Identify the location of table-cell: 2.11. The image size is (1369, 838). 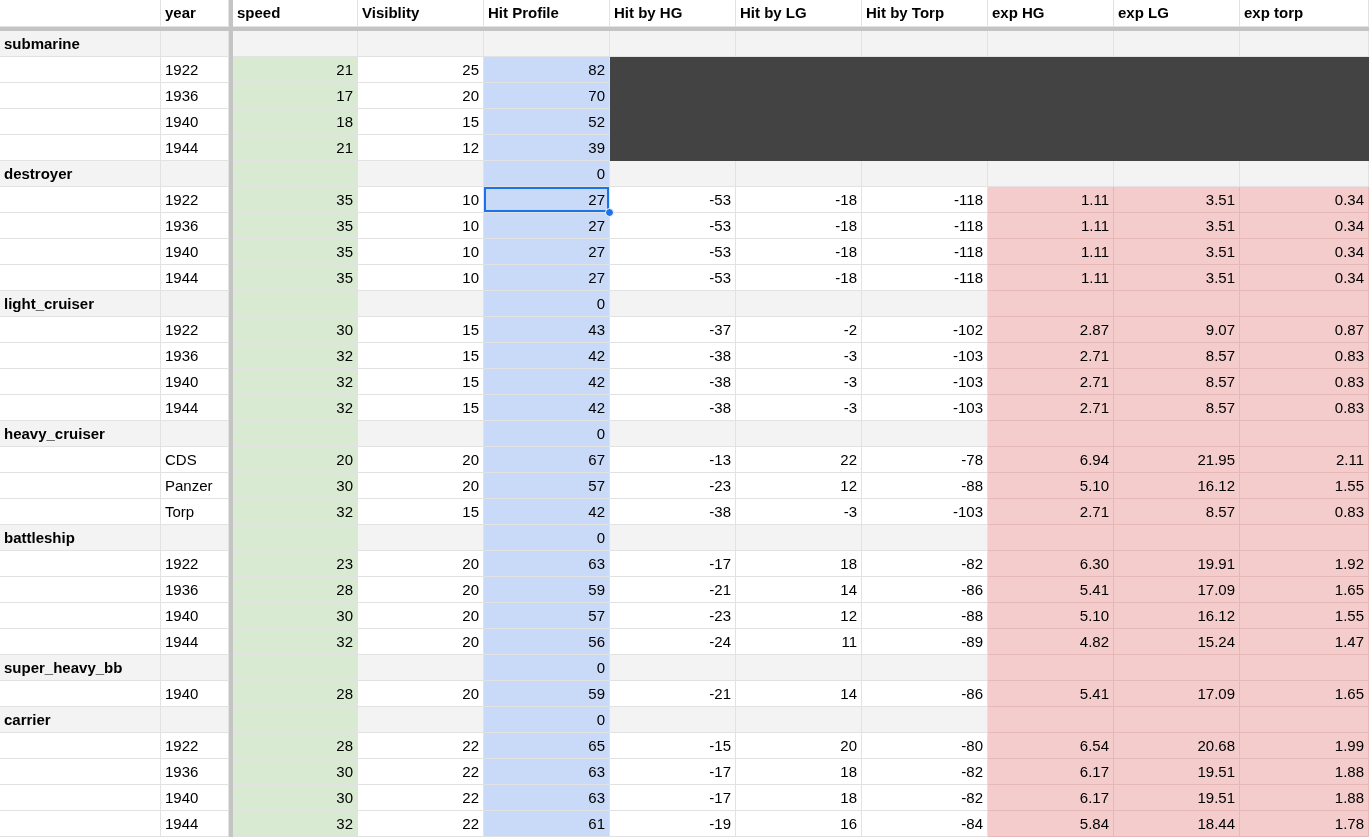
(1304, 460).